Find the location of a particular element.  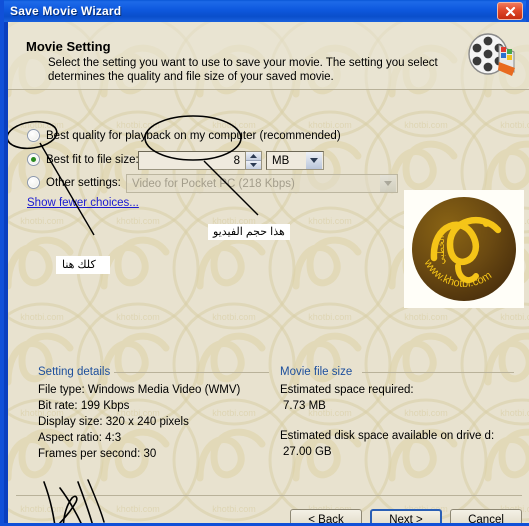

svg-text: الخطبي is located at coordinates (441, 250).